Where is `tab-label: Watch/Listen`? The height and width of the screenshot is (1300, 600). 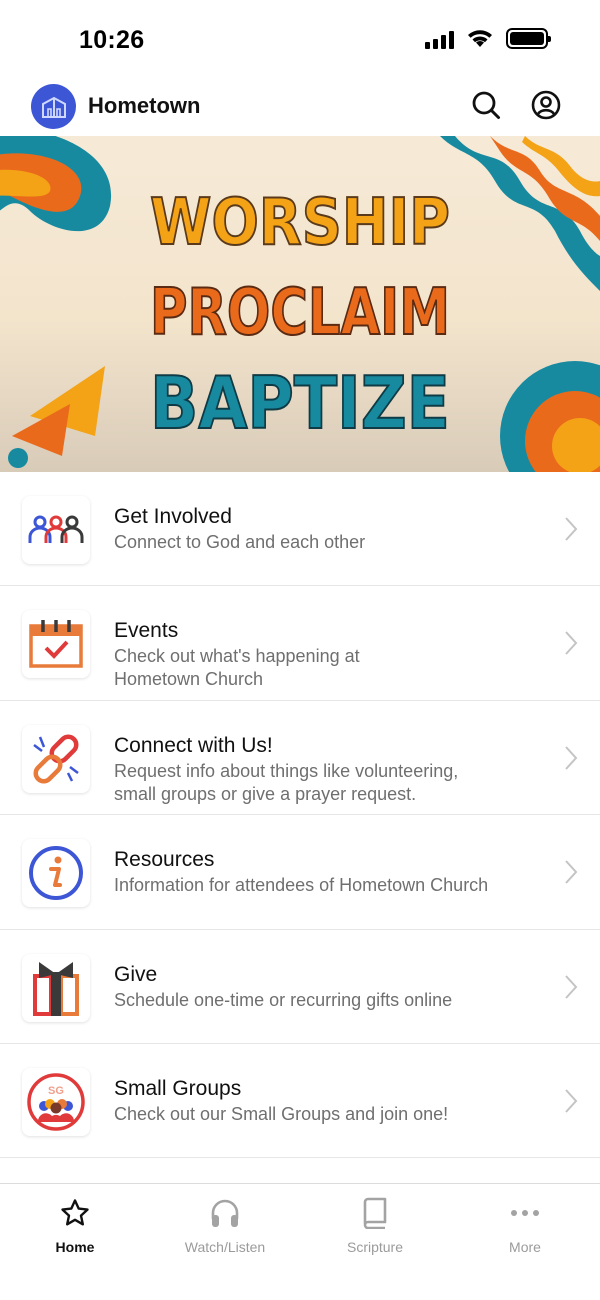
tab-label: Watch/Listen is located at coordinates (225, 1247).